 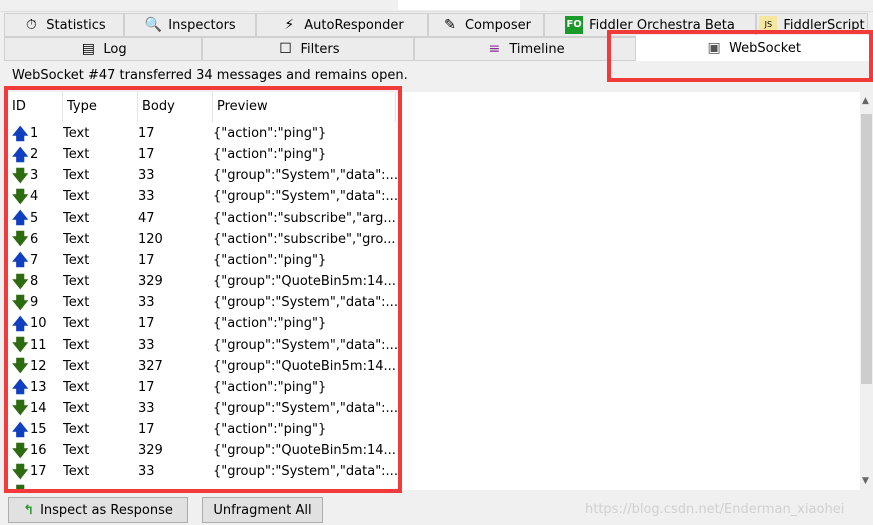 I want to click on tab-fiddlerscript: JS FiddlerScript, so click(x=812, y=25).